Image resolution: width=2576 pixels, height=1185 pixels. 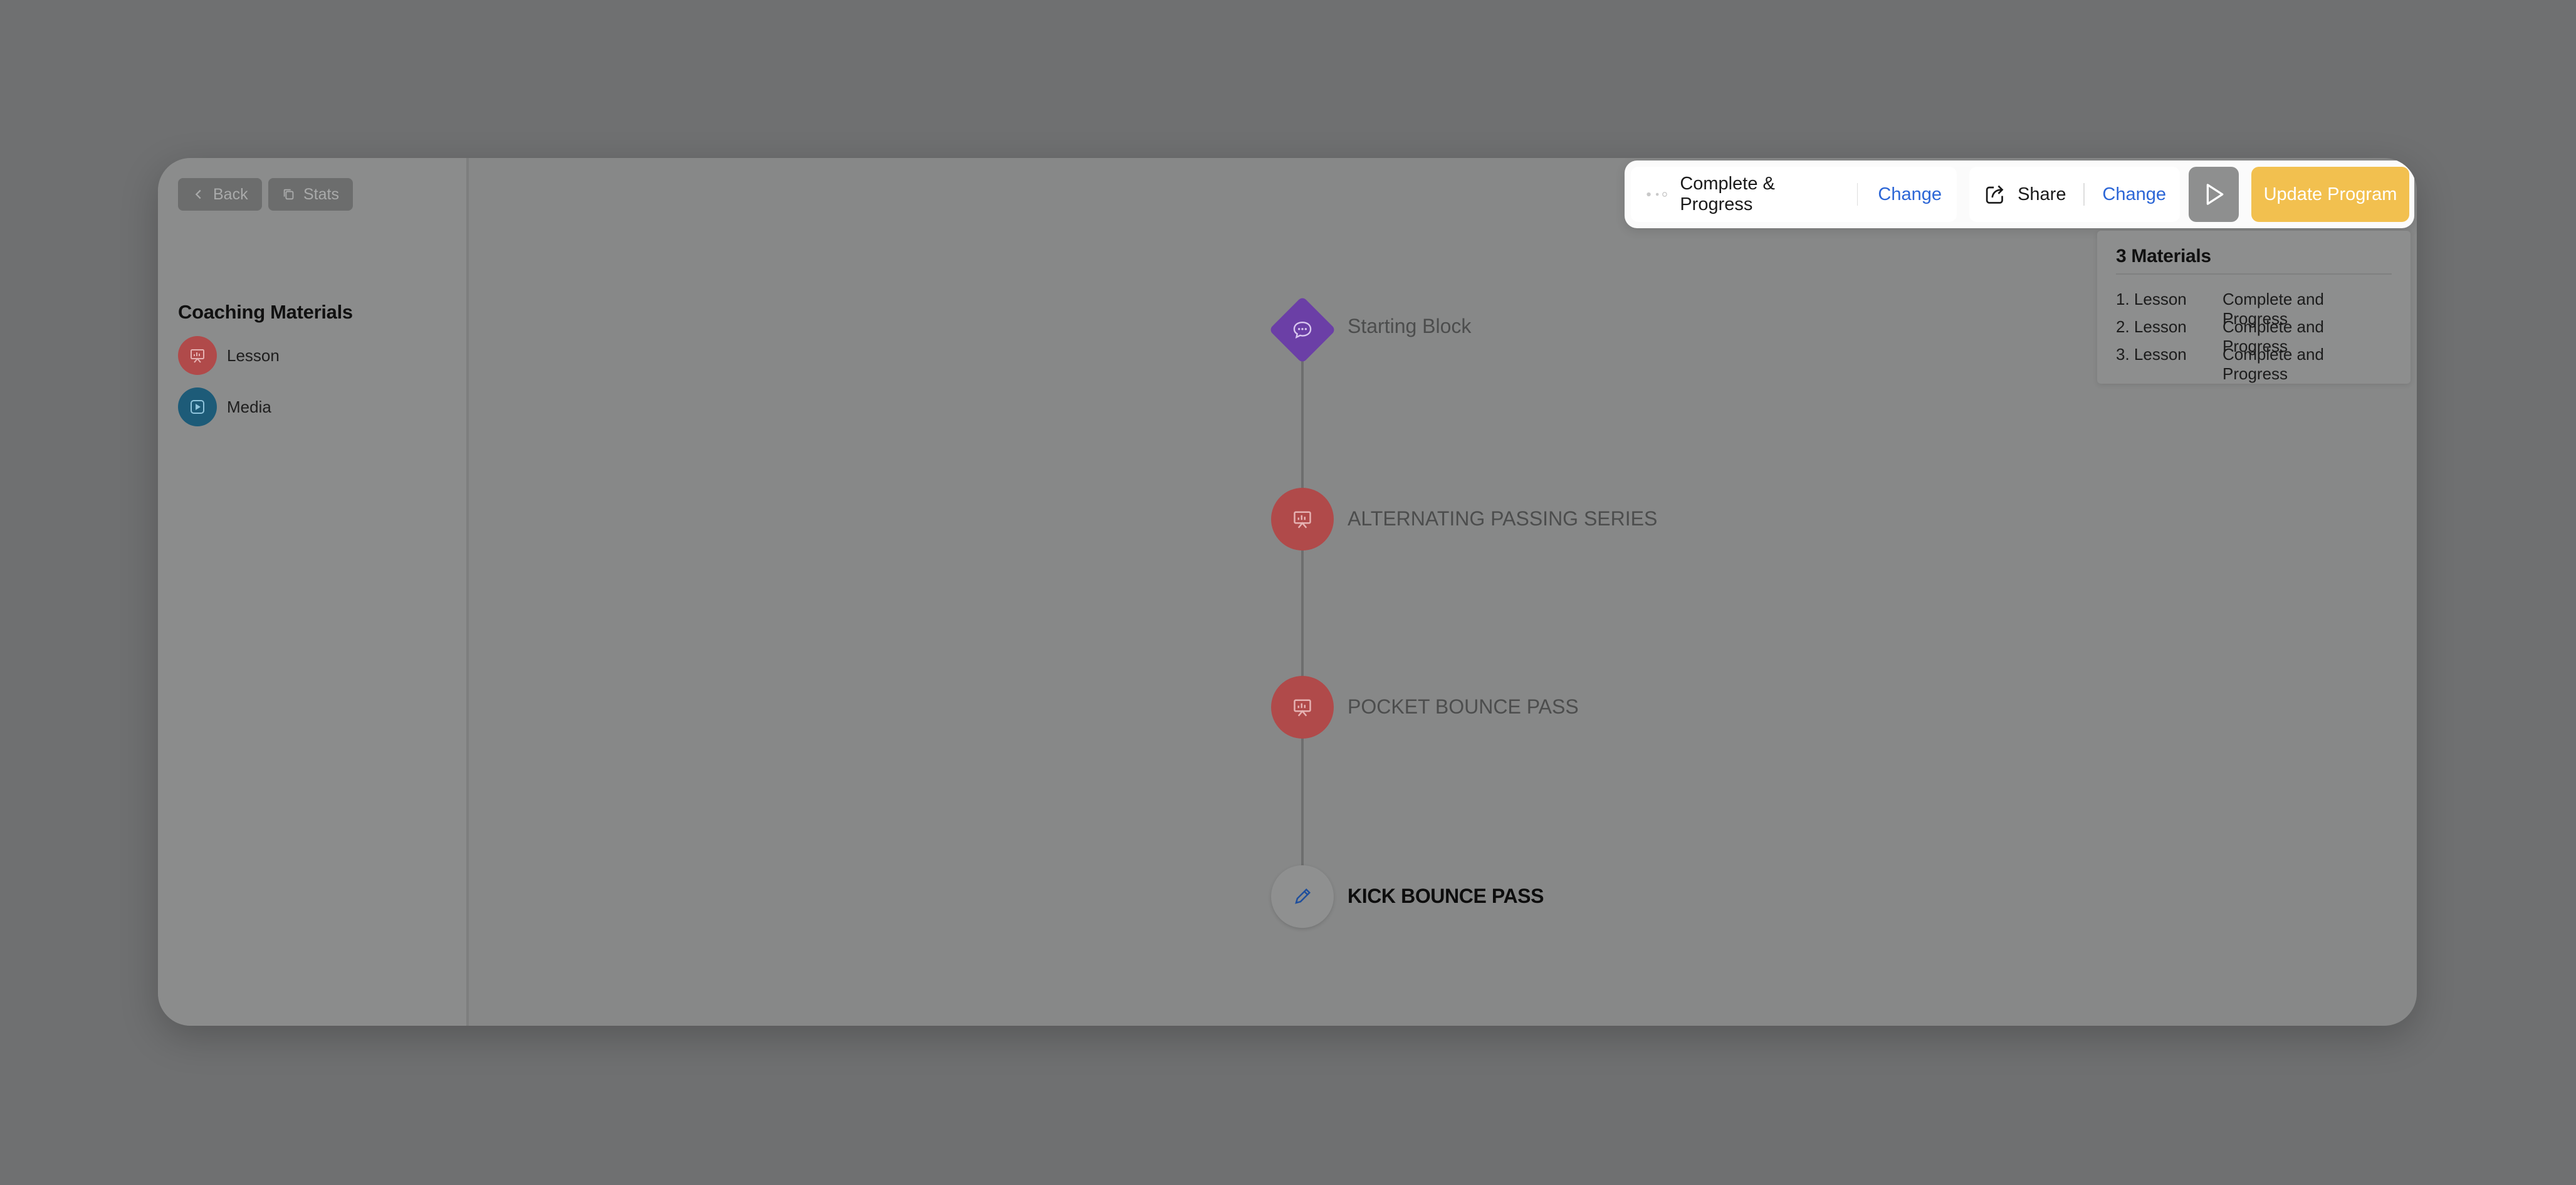 I want to click on material-item-lesson: Lesson, so click(x=229, y=355).